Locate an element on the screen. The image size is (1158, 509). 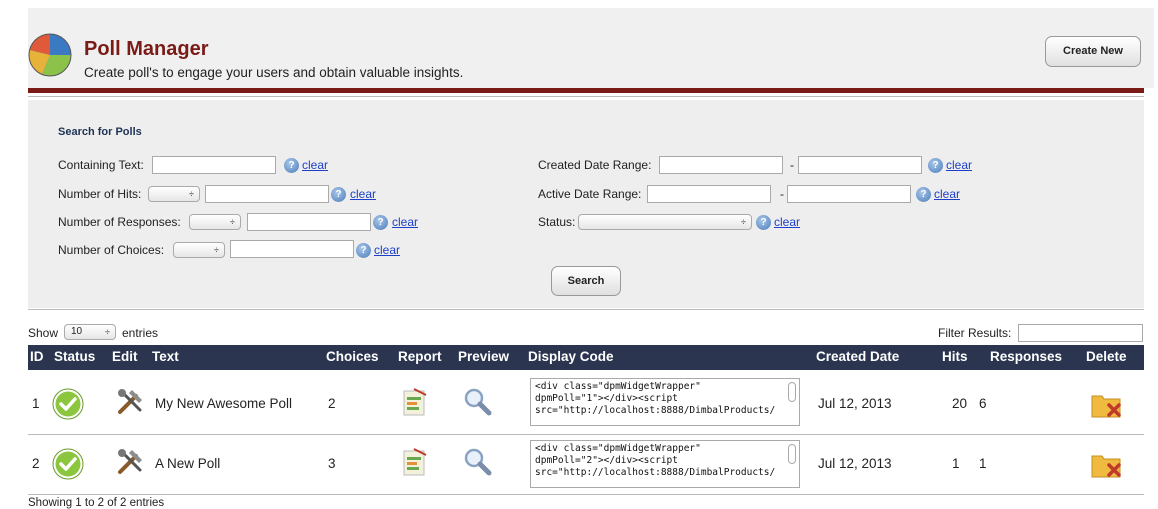
row-id: 2 is located at coordinates (36, 463).